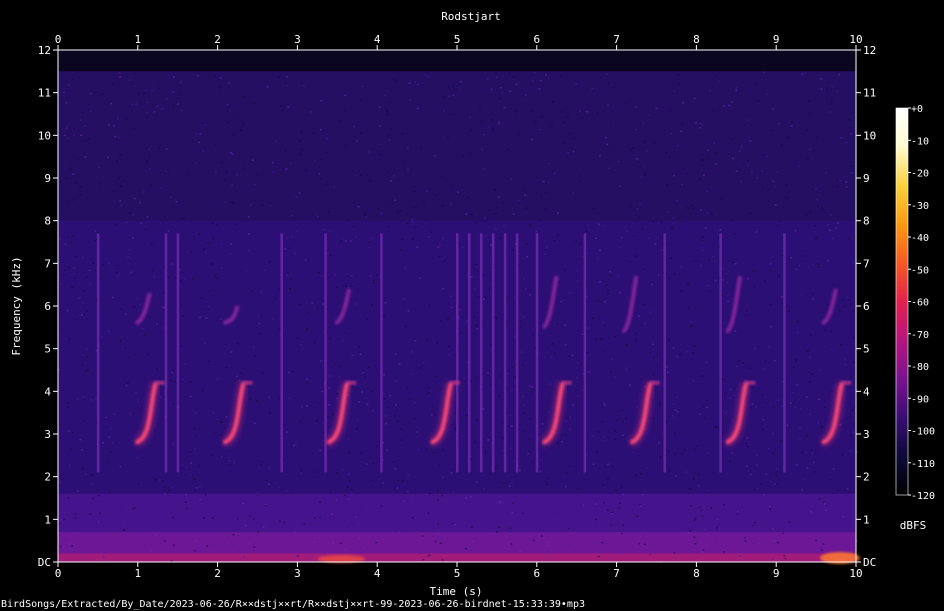 The image size is (944, 611). I want to click on x-tick-label-top: 1, so click(137, 39).